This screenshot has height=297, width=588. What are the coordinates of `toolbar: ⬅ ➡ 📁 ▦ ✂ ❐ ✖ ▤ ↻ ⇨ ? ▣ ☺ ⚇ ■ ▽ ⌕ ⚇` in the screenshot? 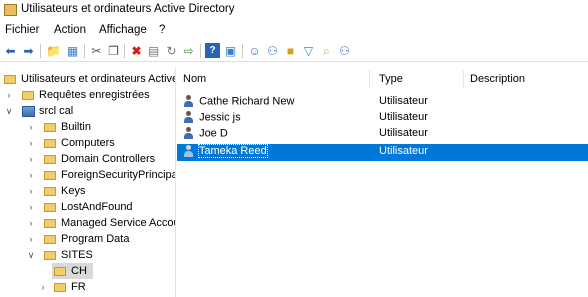 It's located at (294, 51).